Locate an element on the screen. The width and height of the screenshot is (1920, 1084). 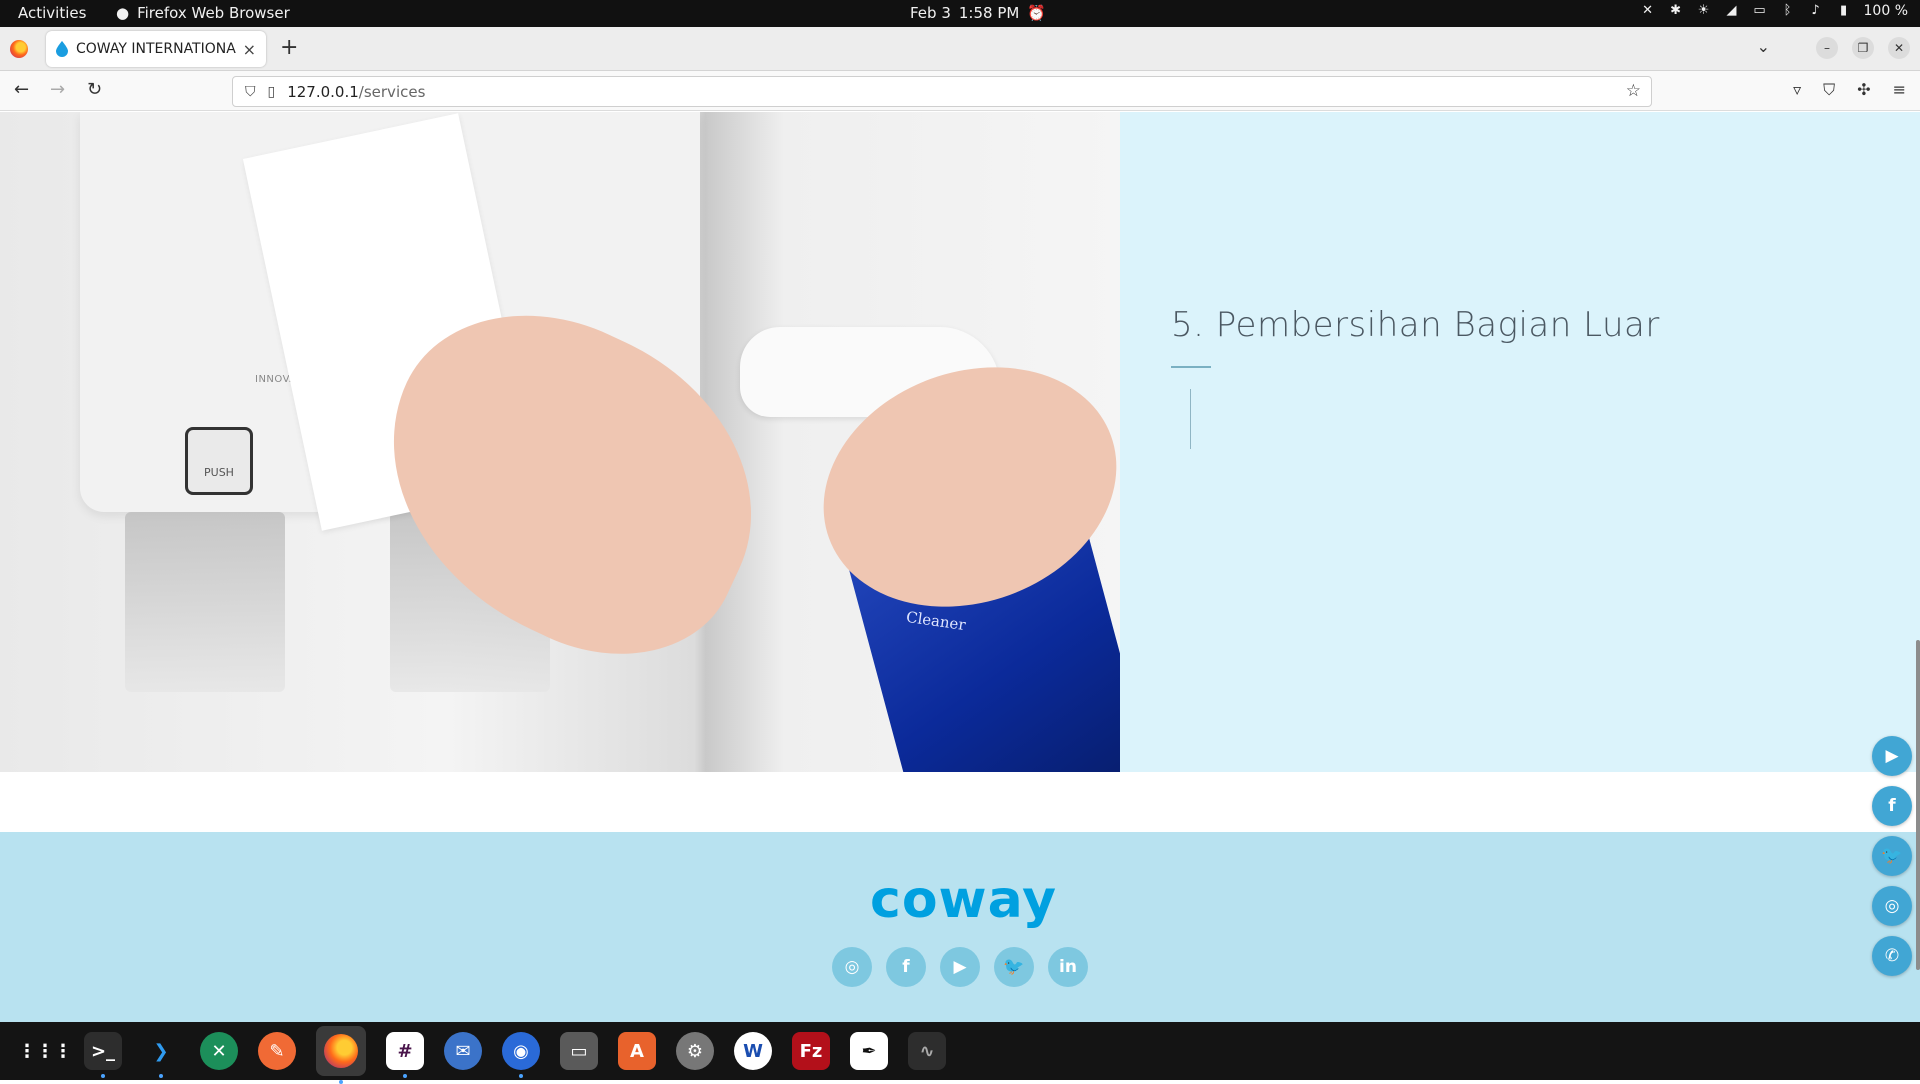
slack-tray-icon: ✱ is located at coordinates (1675, 10).